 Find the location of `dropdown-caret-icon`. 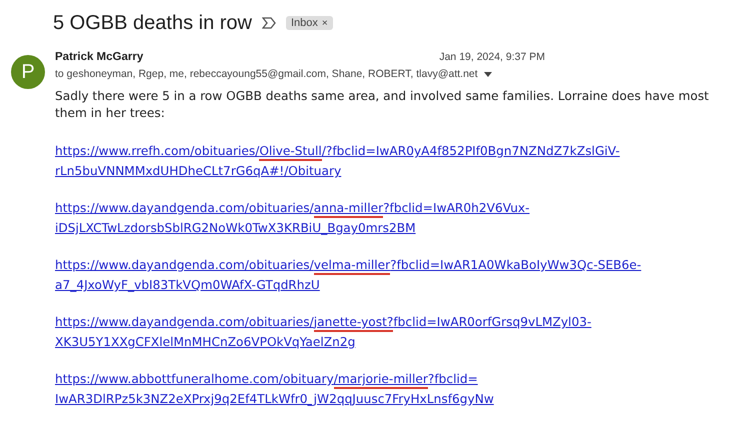

dropdown-caret-icon is located at coordinates (488, 74).